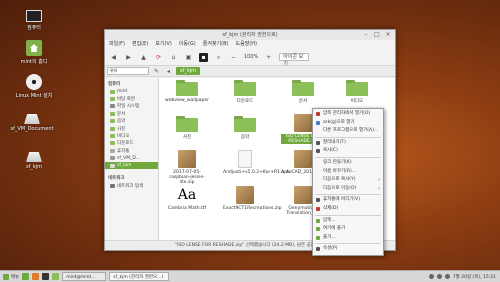 This screenshot has height=282, width=500. Describe the element at coordinates (131, 91) in the screenshot. I see `sidebar-item-mint: mint` at that location.